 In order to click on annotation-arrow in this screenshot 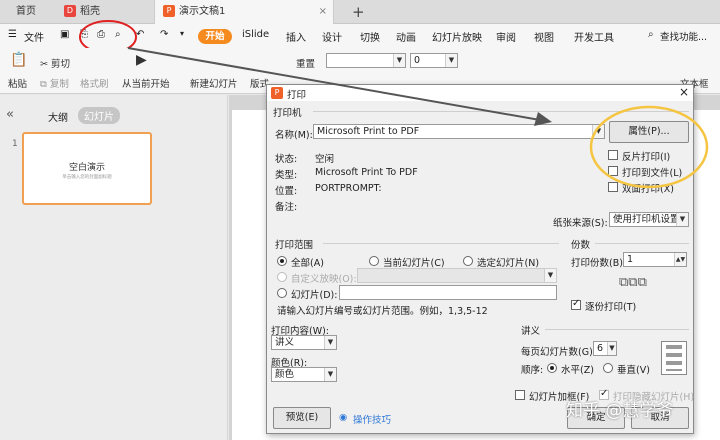, I will do `click(339, 86)`.